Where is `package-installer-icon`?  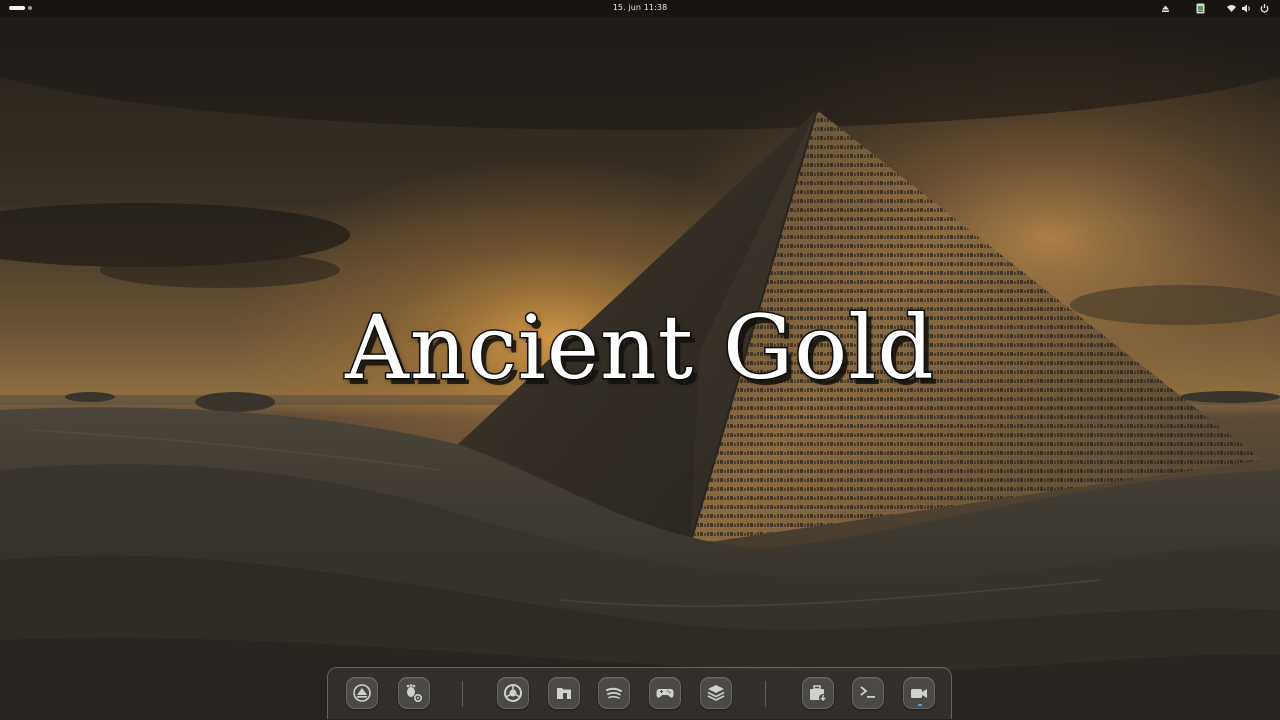
package-installer-icon is located at coordinates (818, 693).